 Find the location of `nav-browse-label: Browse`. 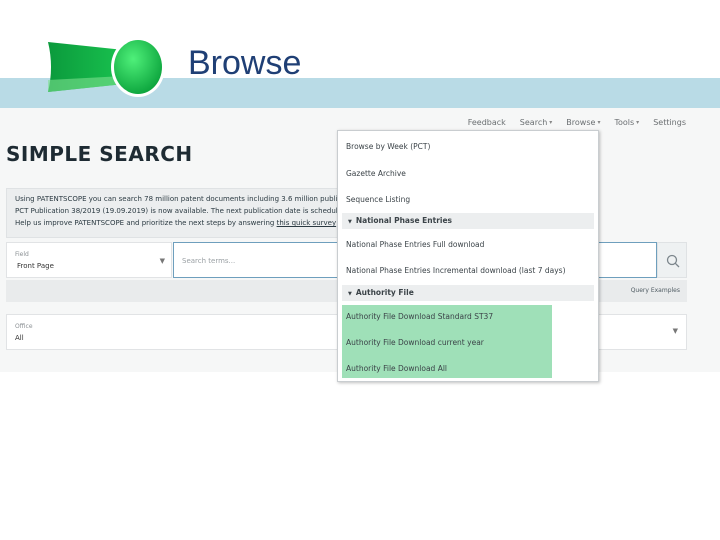

nav-browse-label: Browse is located at coordinates (581, 122).